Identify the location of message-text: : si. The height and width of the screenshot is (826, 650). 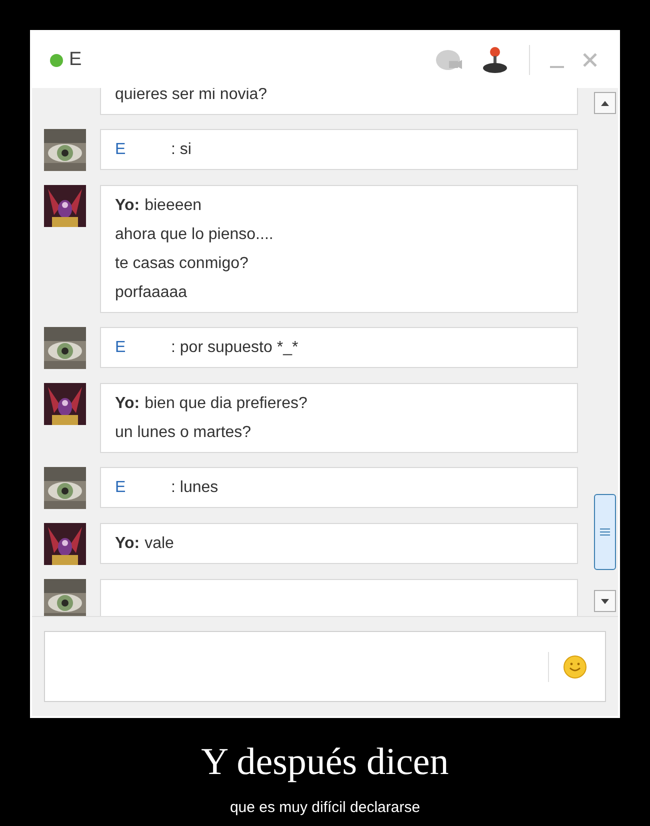
(181, 150).